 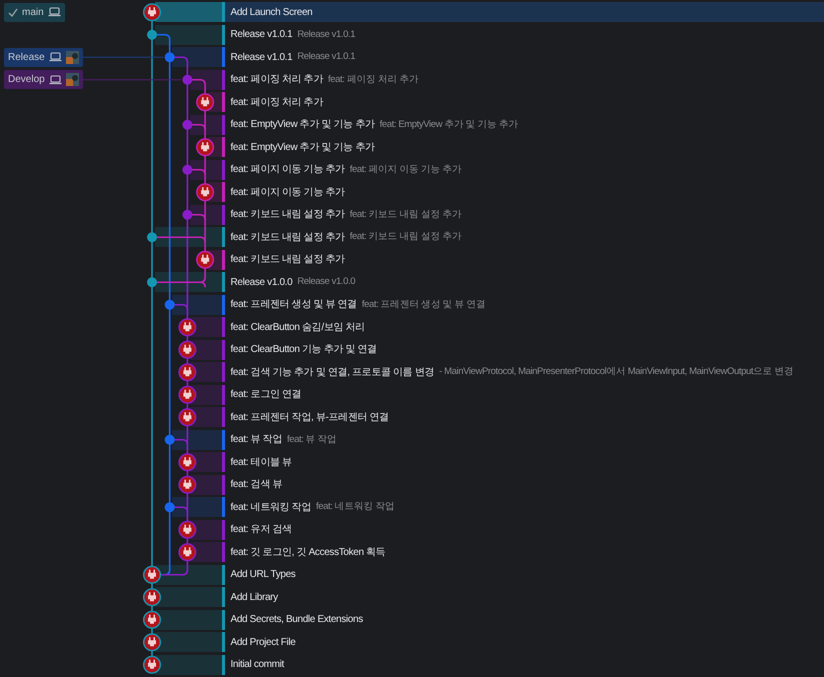 What do you see at coordinates (424, 305) in the screenshot?
I see `commit-description: feat: 프레젠터 생성 및 뷰 연결` at bounding box center [424, 305].